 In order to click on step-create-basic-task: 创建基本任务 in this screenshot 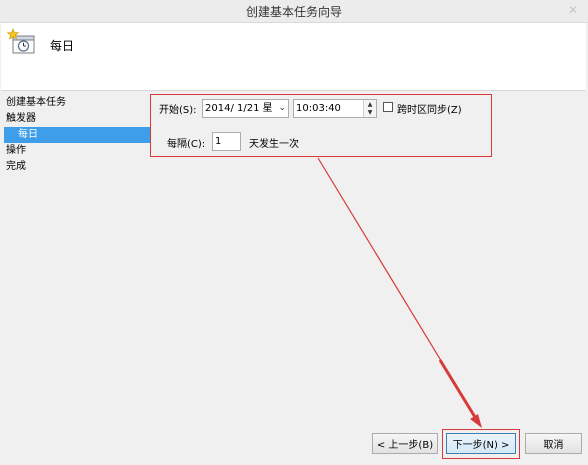, I will do `click(75, 103)`.